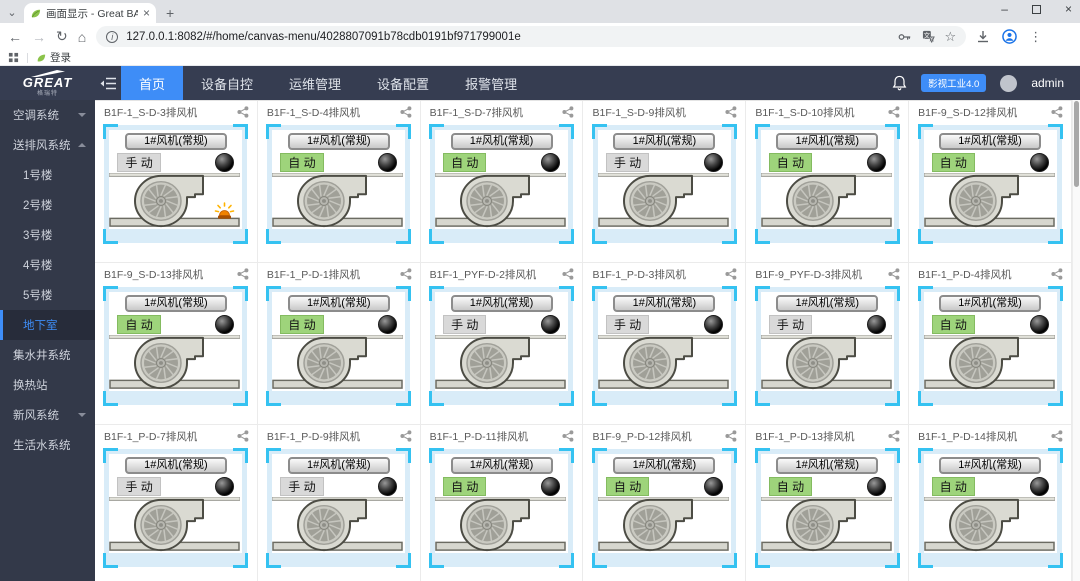 Image resolution: width=1080 pixels, height=581 pixels. I want to click on tab-search-icon: ⌄, so click(12, 13).